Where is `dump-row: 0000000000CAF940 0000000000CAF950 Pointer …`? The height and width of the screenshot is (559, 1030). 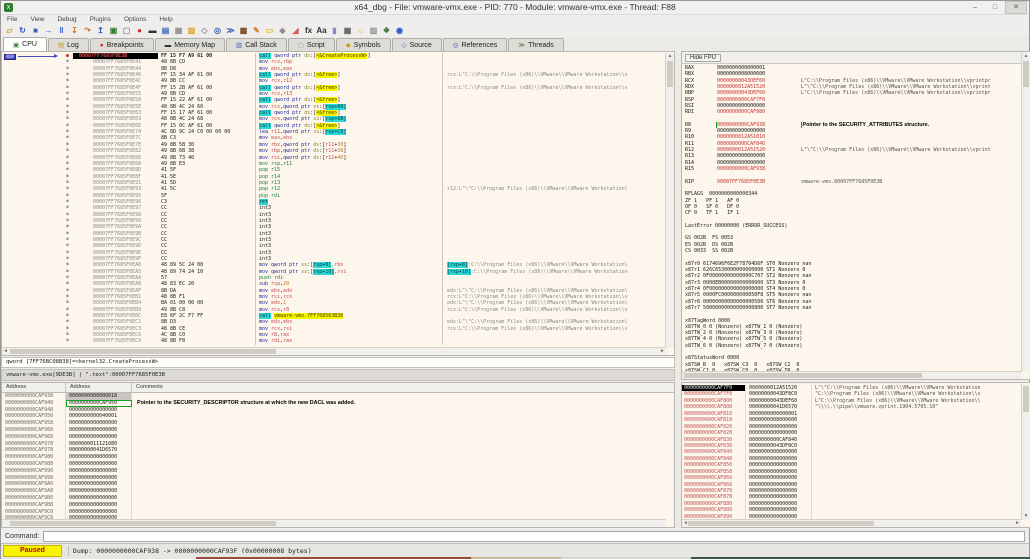
dump-row: 0000000000CAF940 0000000000CAF950 Pointer … is located at coordinates (338, 403).